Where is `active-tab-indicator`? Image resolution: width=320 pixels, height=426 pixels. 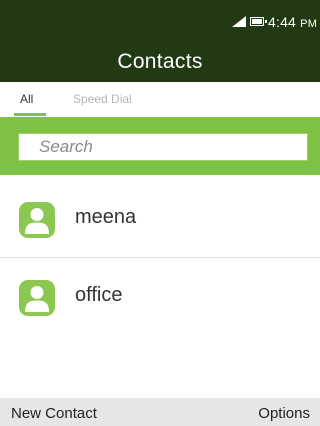 active-tab-indicator is located at coordinates (30, 114).